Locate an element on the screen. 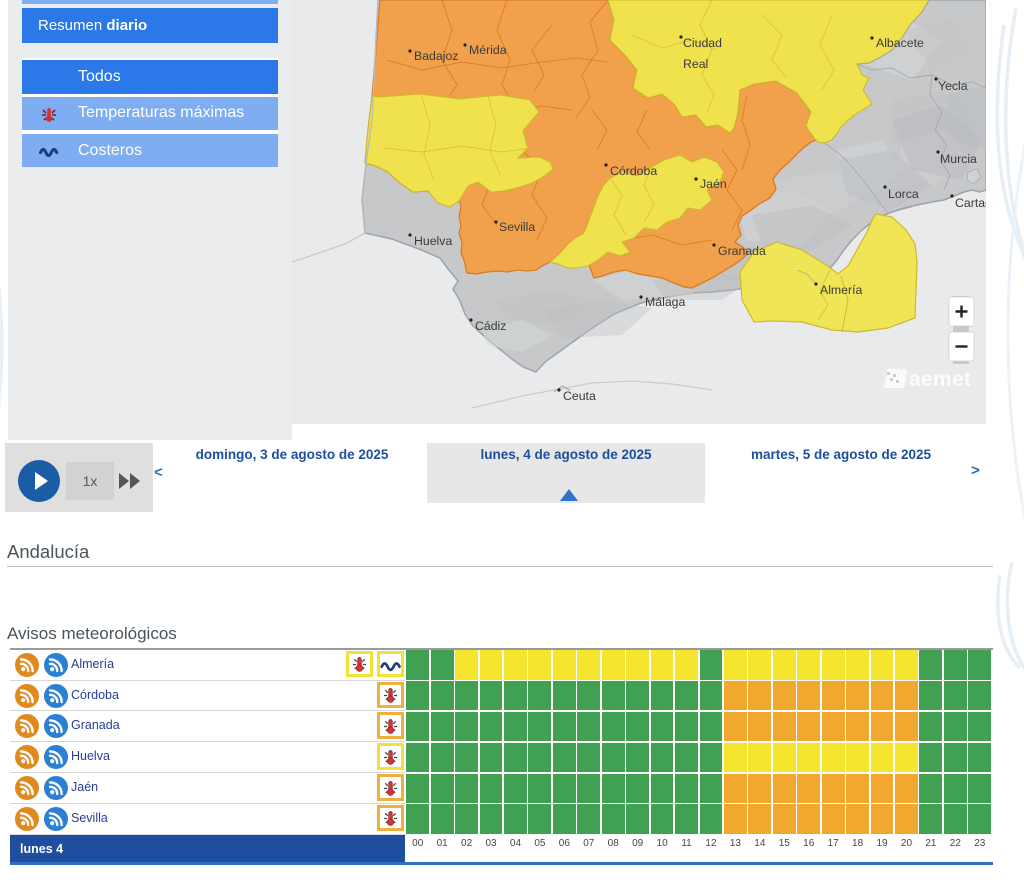  svg-text: Jaén is located at coordinates (713, 184).